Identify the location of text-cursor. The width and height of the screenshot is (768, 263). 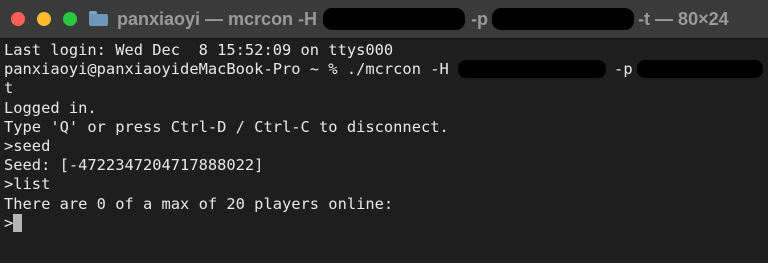
(18, 222).